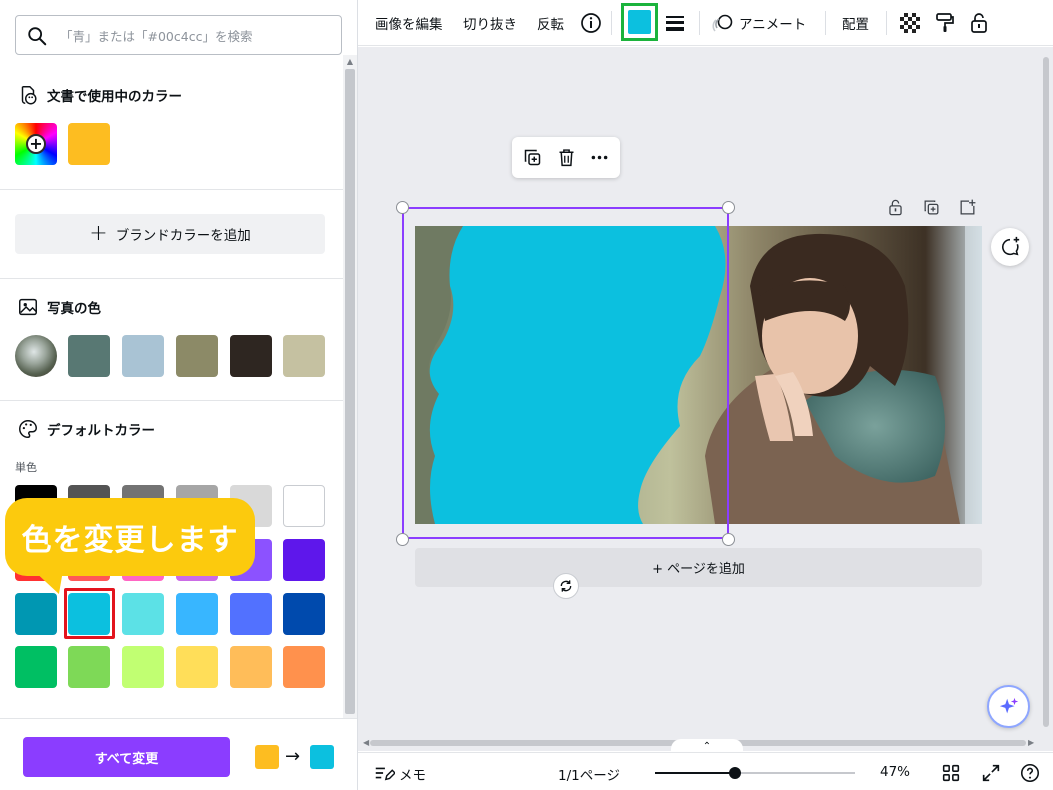 Image resolution: width=1053 pixels, height=790 pixels. Describe the element at coordinates (114, 97) in the screenshot. I see `document-colors-title: 文書で使用中のカラー` at that location.